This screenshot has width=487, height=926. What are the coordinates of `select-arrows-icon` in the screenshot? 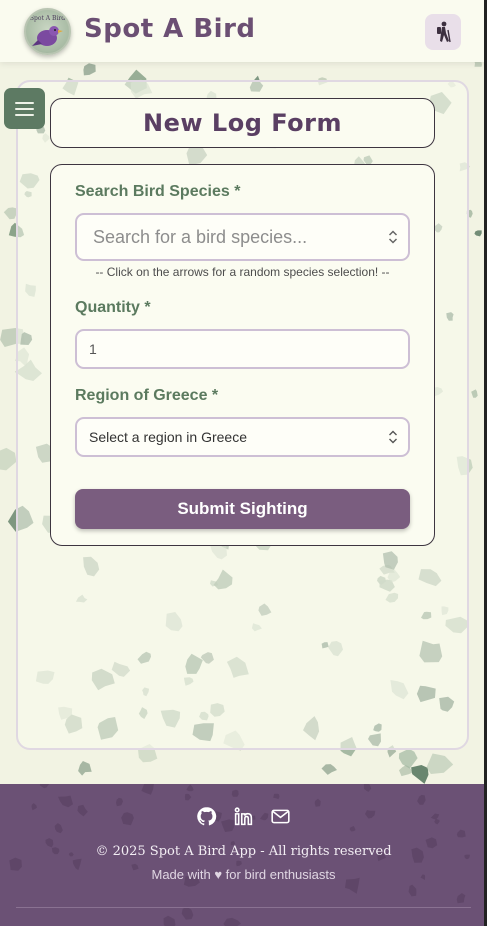 It's located at (393, 437).